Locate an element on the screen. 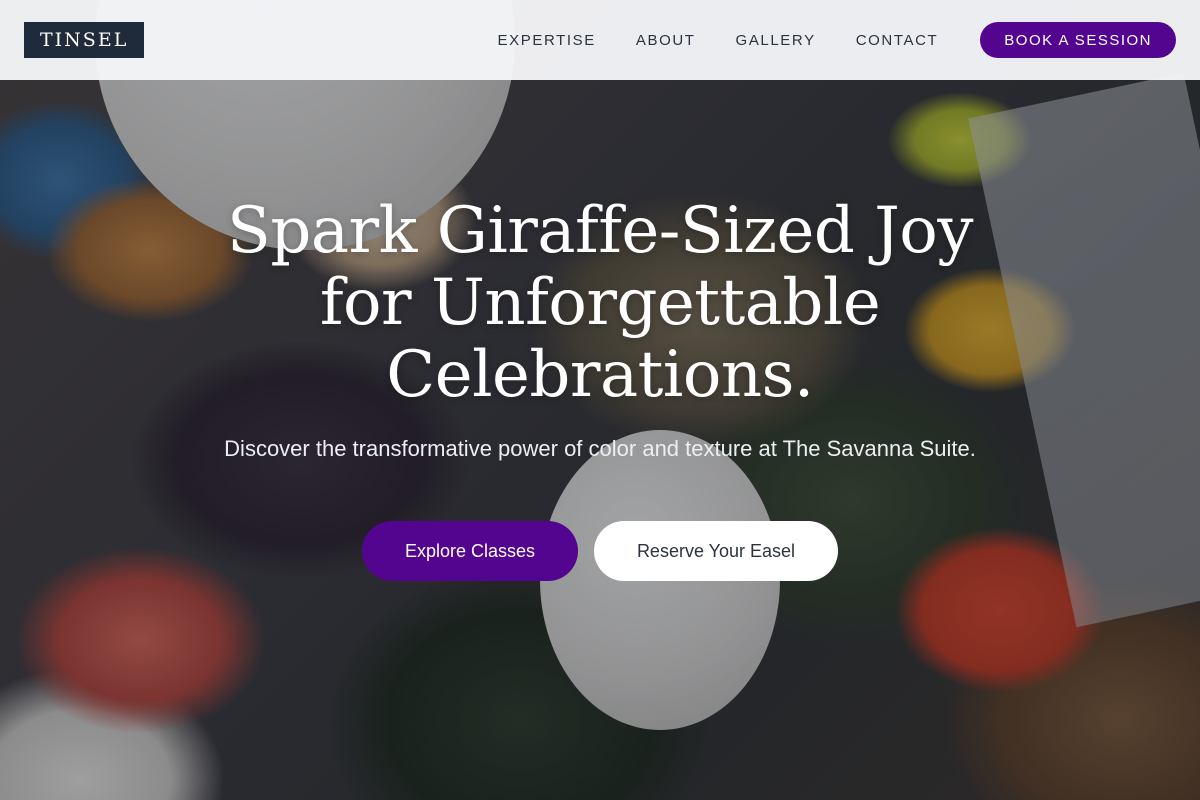  logo-text: TINSEL is located at coordinates (84, 40).